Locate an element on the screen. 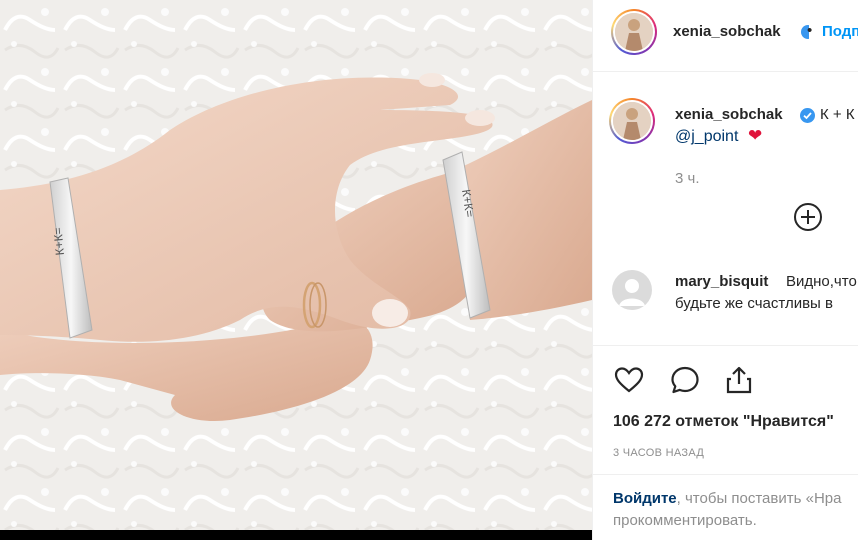 This screenshot has height=540, width=858. post-header: xenia_sobchak • Подписаться is located at coordinates (725, 36).